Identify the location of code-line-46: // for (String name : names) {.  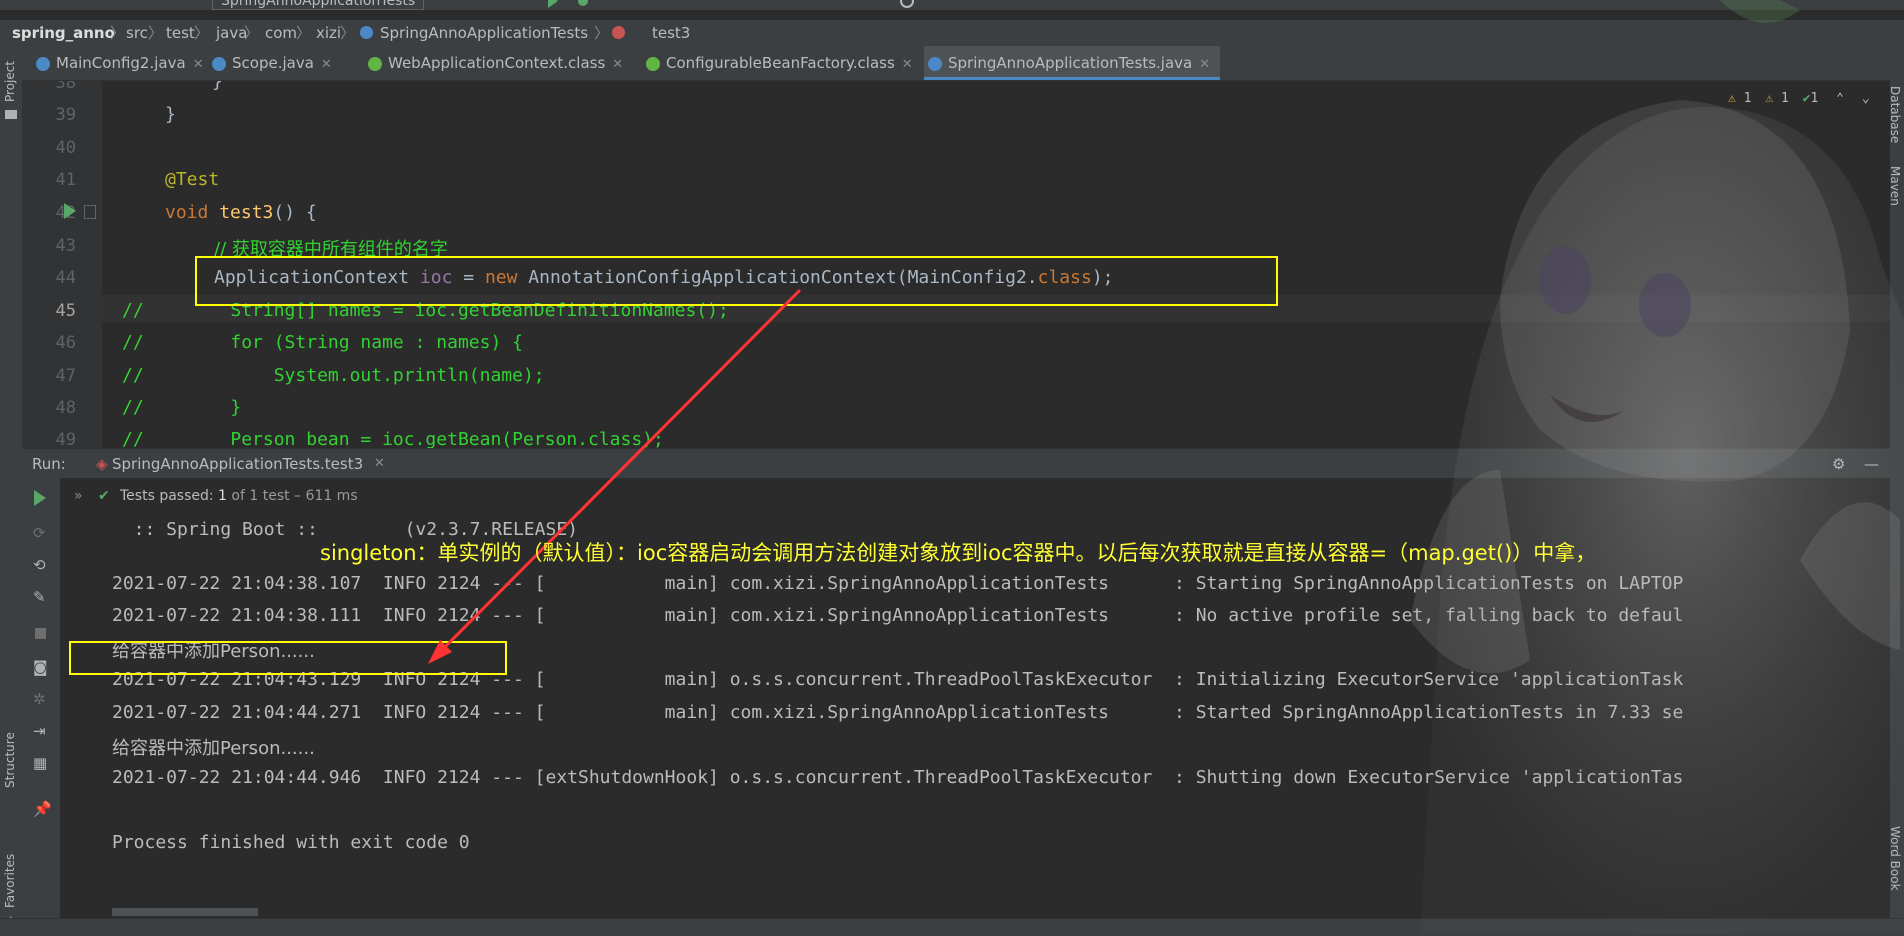
(322, 342).